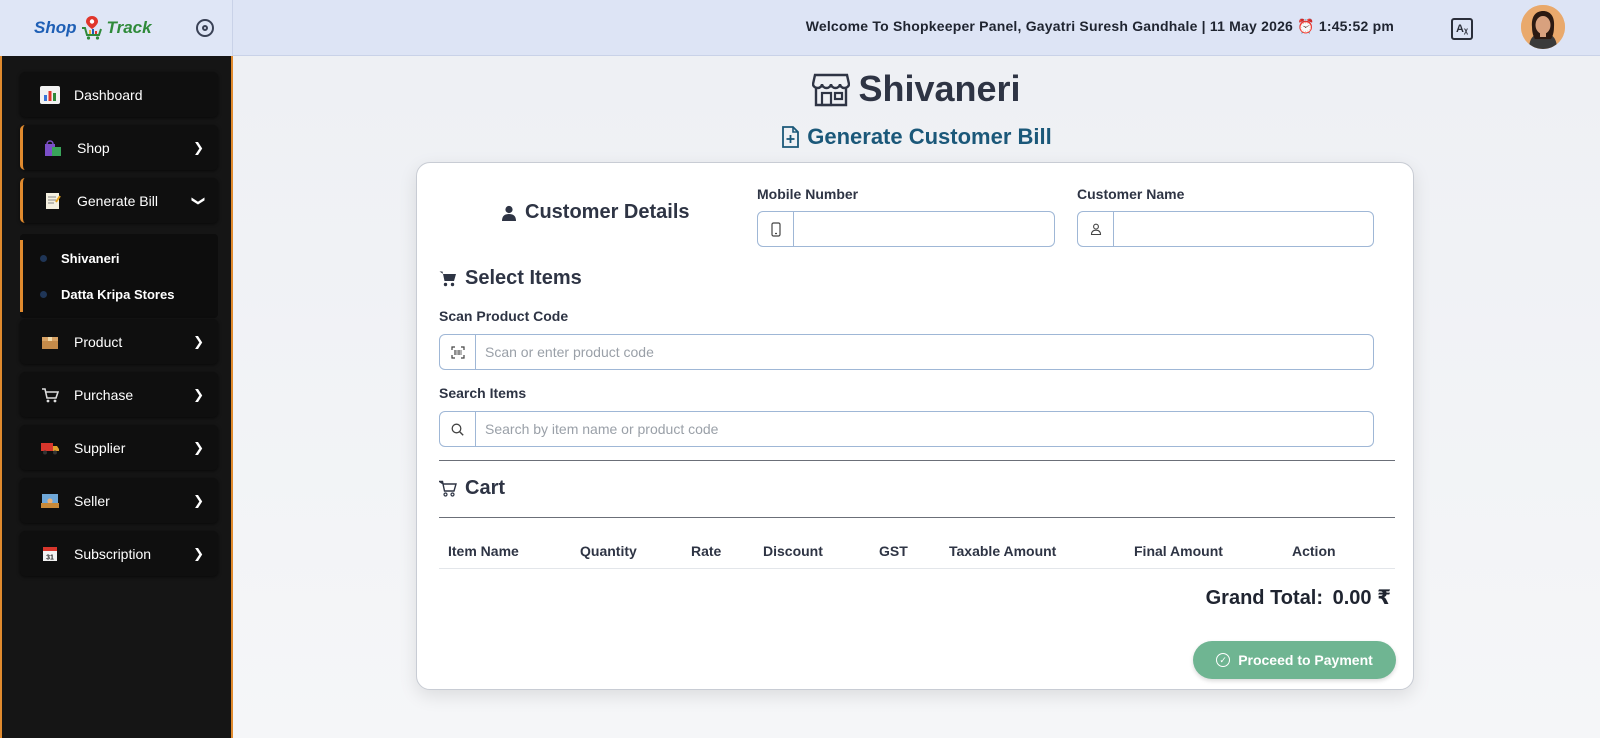 The height and width of the screenshot is (738, 1600). I want to click on mobile-number-field, so click(906, 229).